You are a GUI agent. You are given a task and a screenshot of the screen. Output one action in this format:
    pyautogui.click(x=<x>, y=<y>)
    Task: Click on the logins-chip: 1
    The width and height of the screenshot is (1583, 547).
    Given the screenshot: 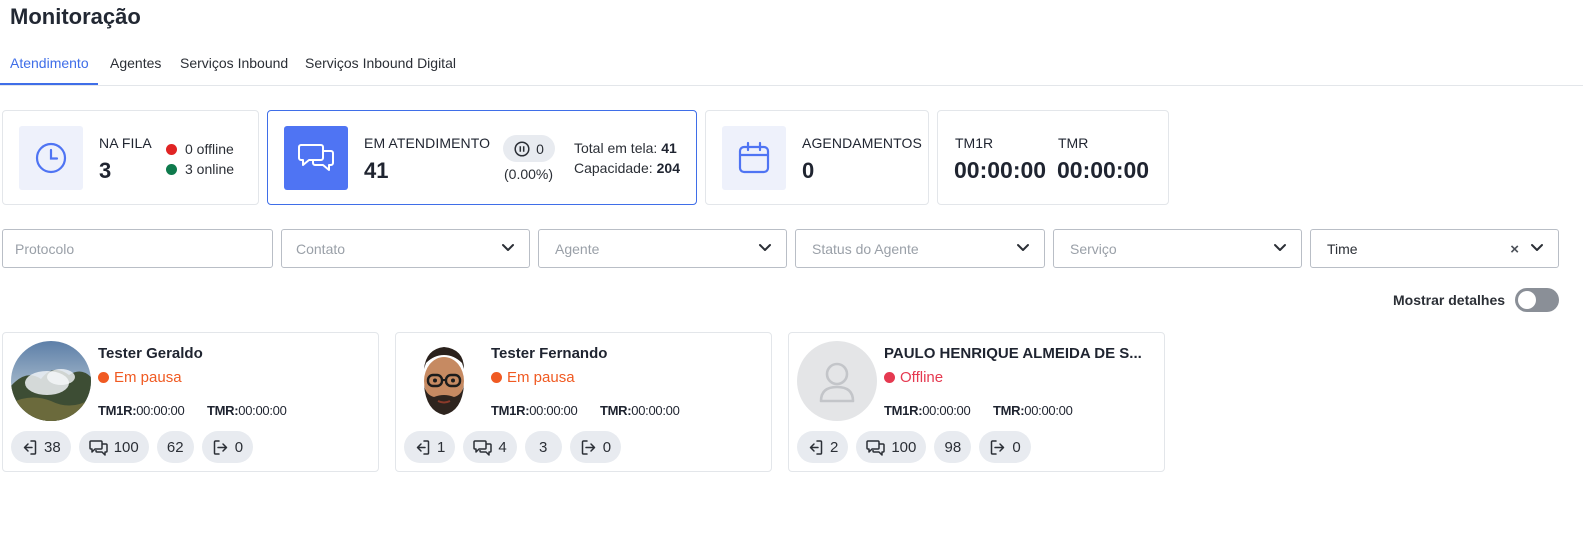 What is the action you would take?
    pyautogui.click(x=430, y=447)
    